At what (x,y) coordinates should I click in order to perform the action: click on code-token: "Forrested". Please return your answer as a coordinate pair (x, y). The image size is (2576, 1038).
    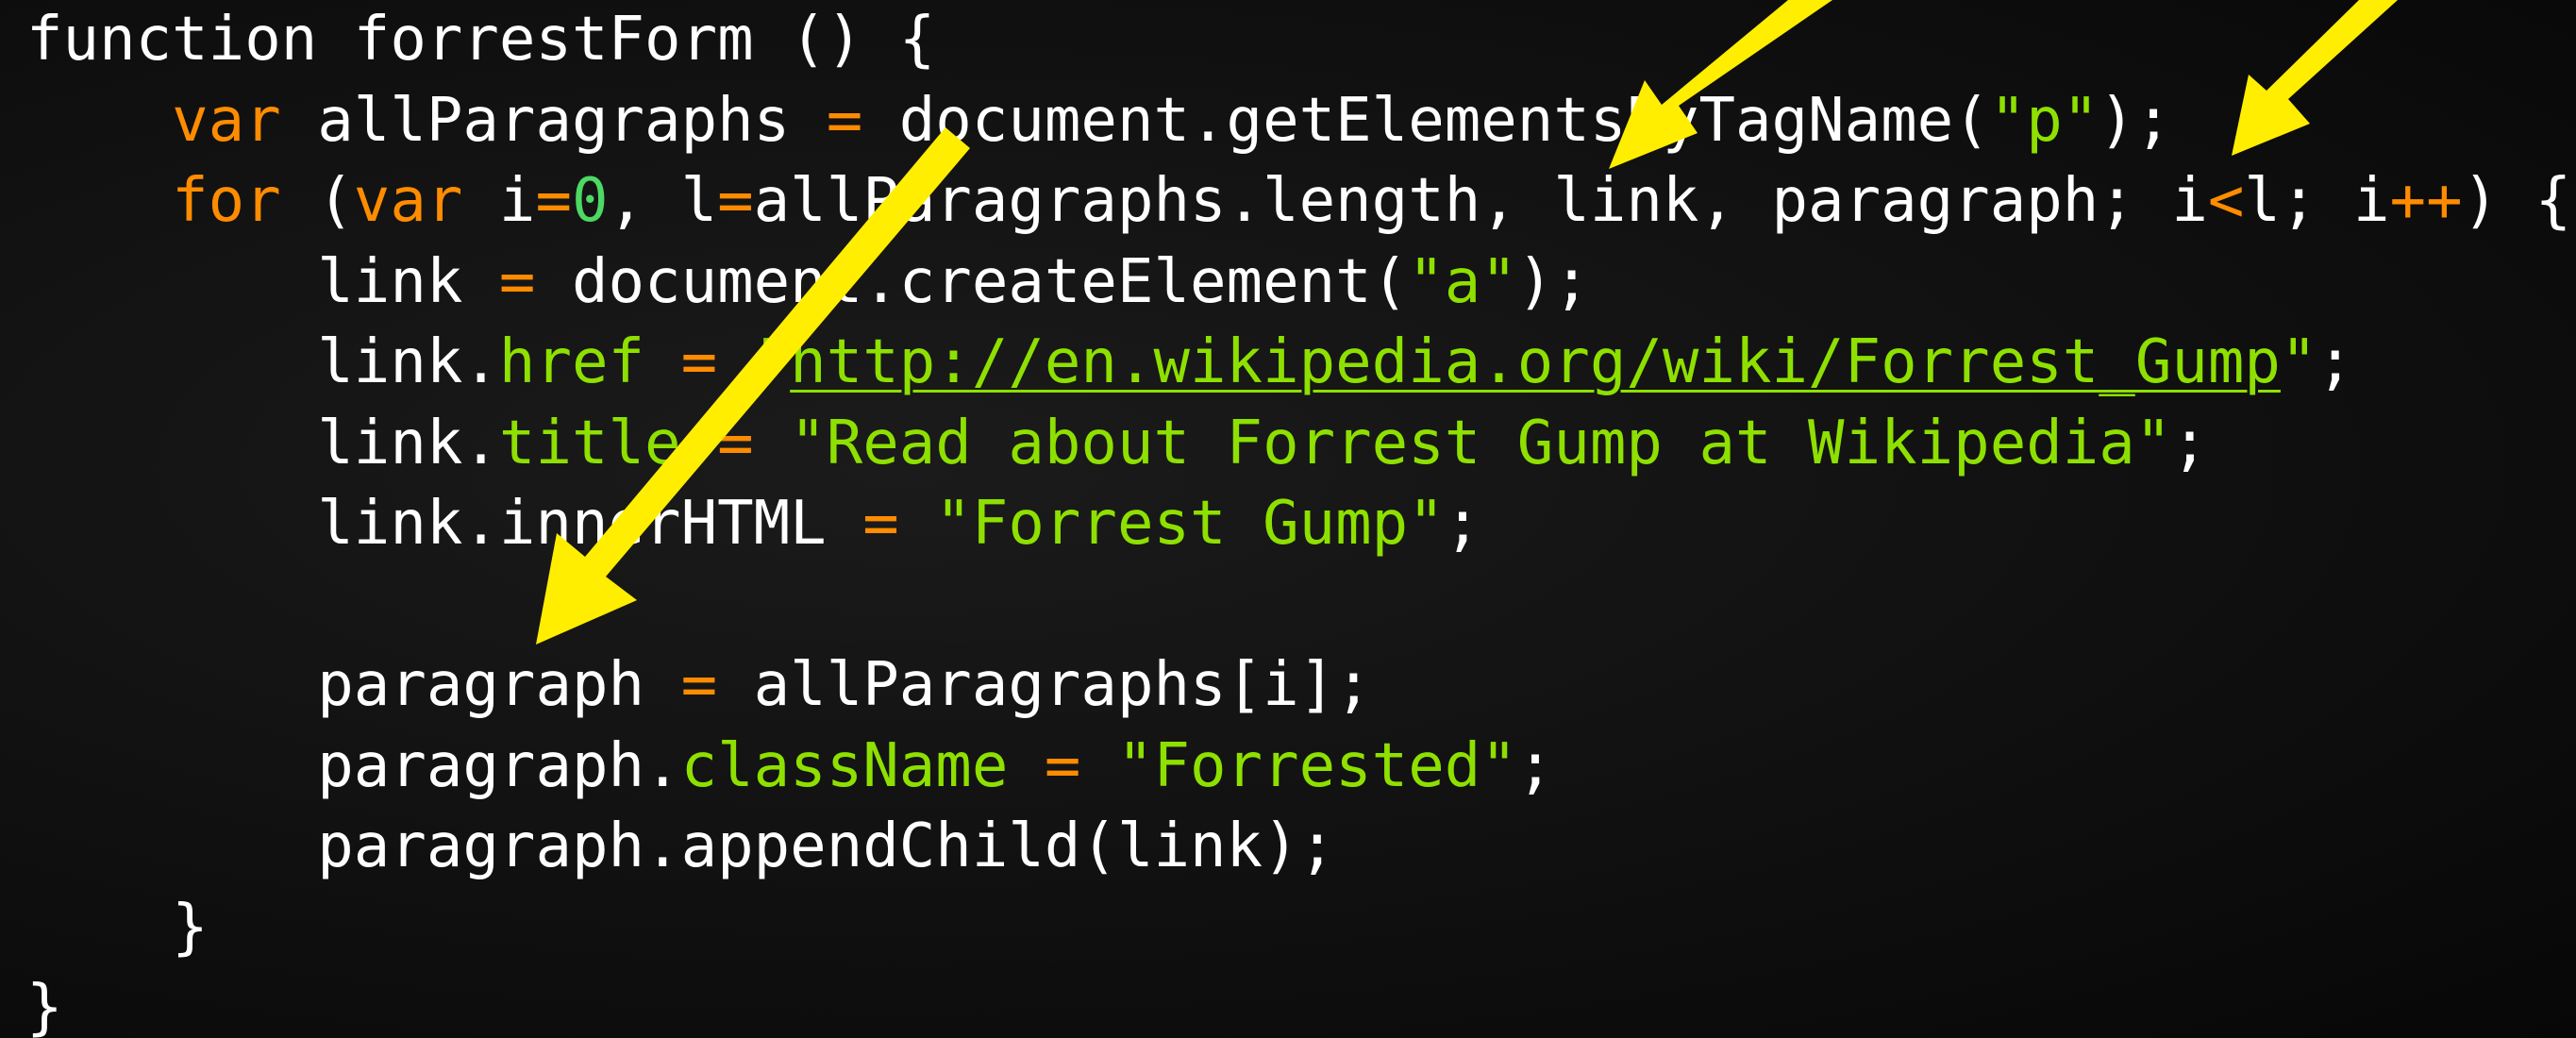
    Looking at the image, I should click on (1298, 766).